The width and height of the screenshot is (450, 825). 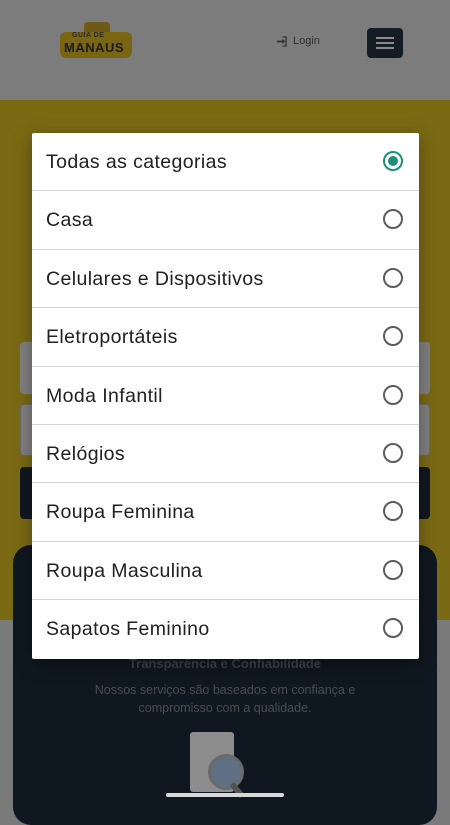 What do you see at coordinates (226, 772) in the screenshot?
I see `magnifier-icon` at bounding box center [226, 772].